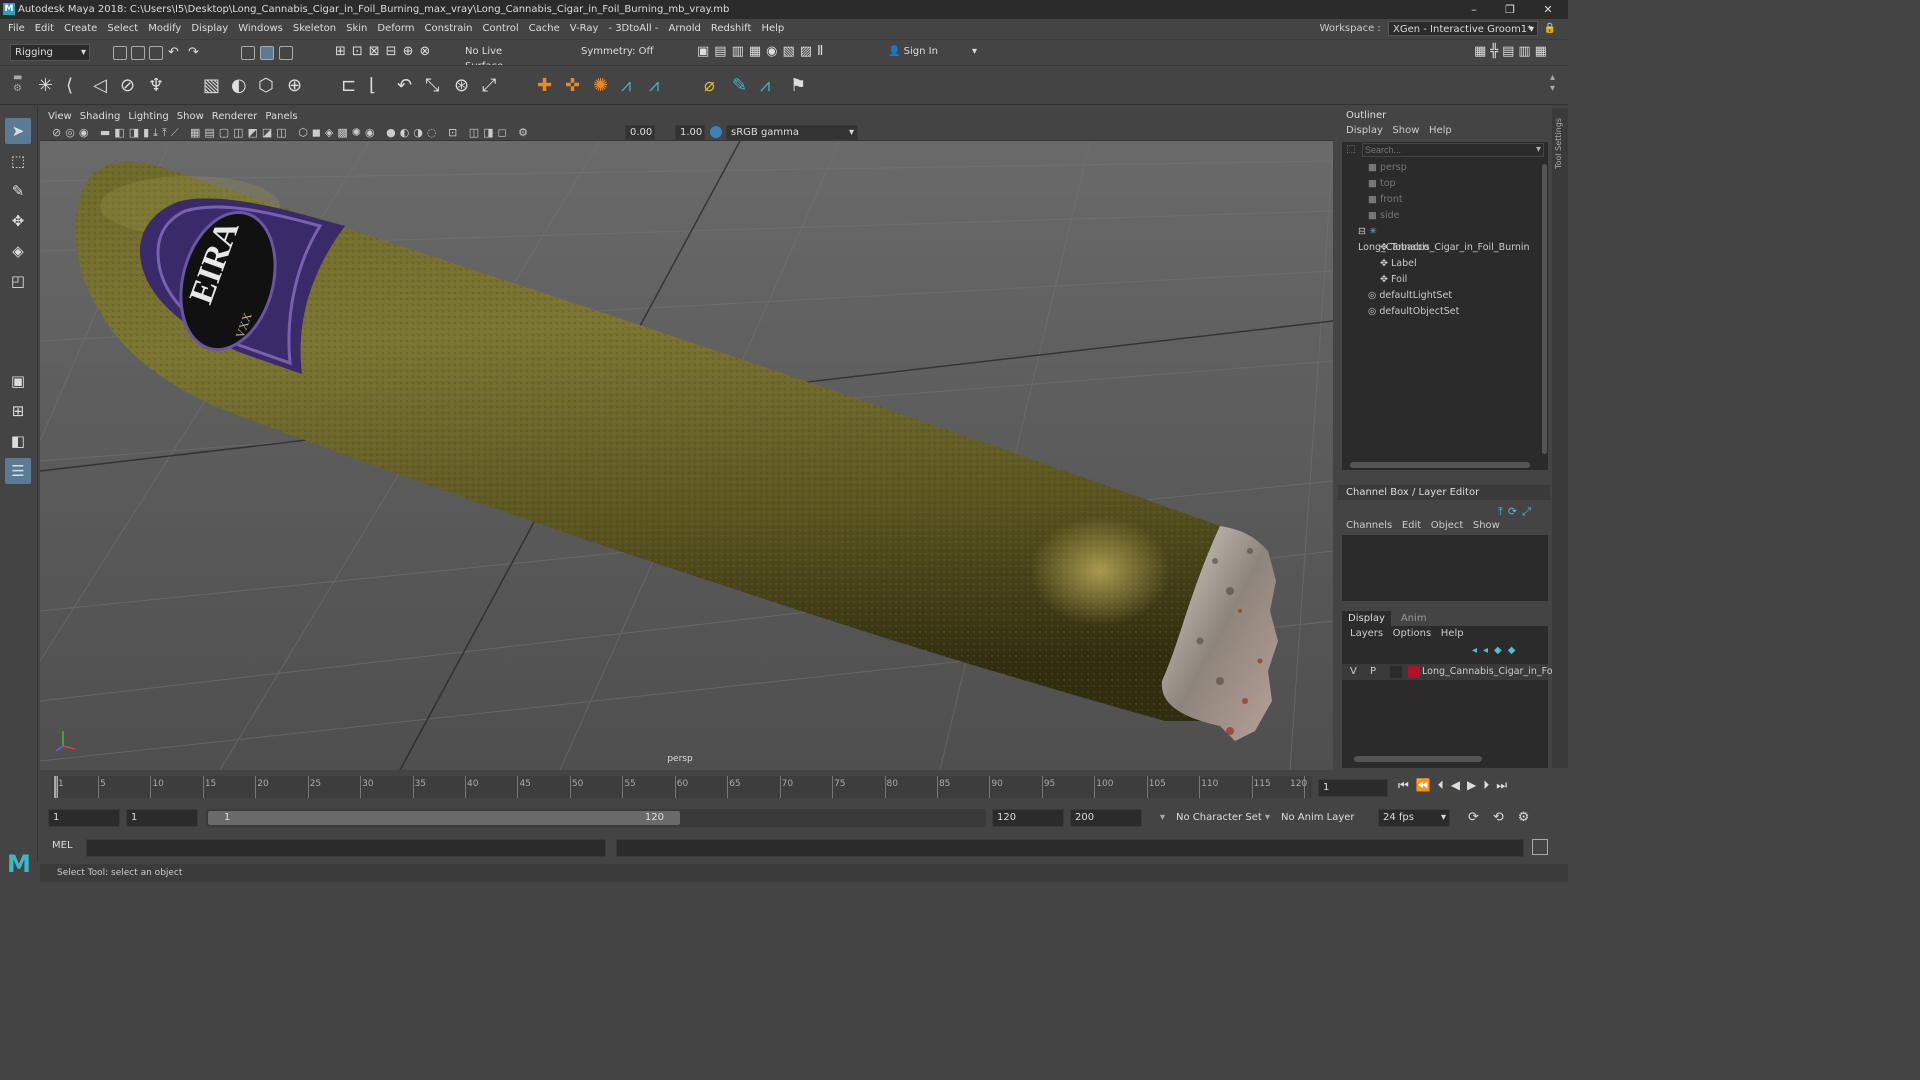  What do you see at coordinates (1510, 9) in the screenshot?
I see `maximize-button: ❐` at bounding box center [1510, 9].